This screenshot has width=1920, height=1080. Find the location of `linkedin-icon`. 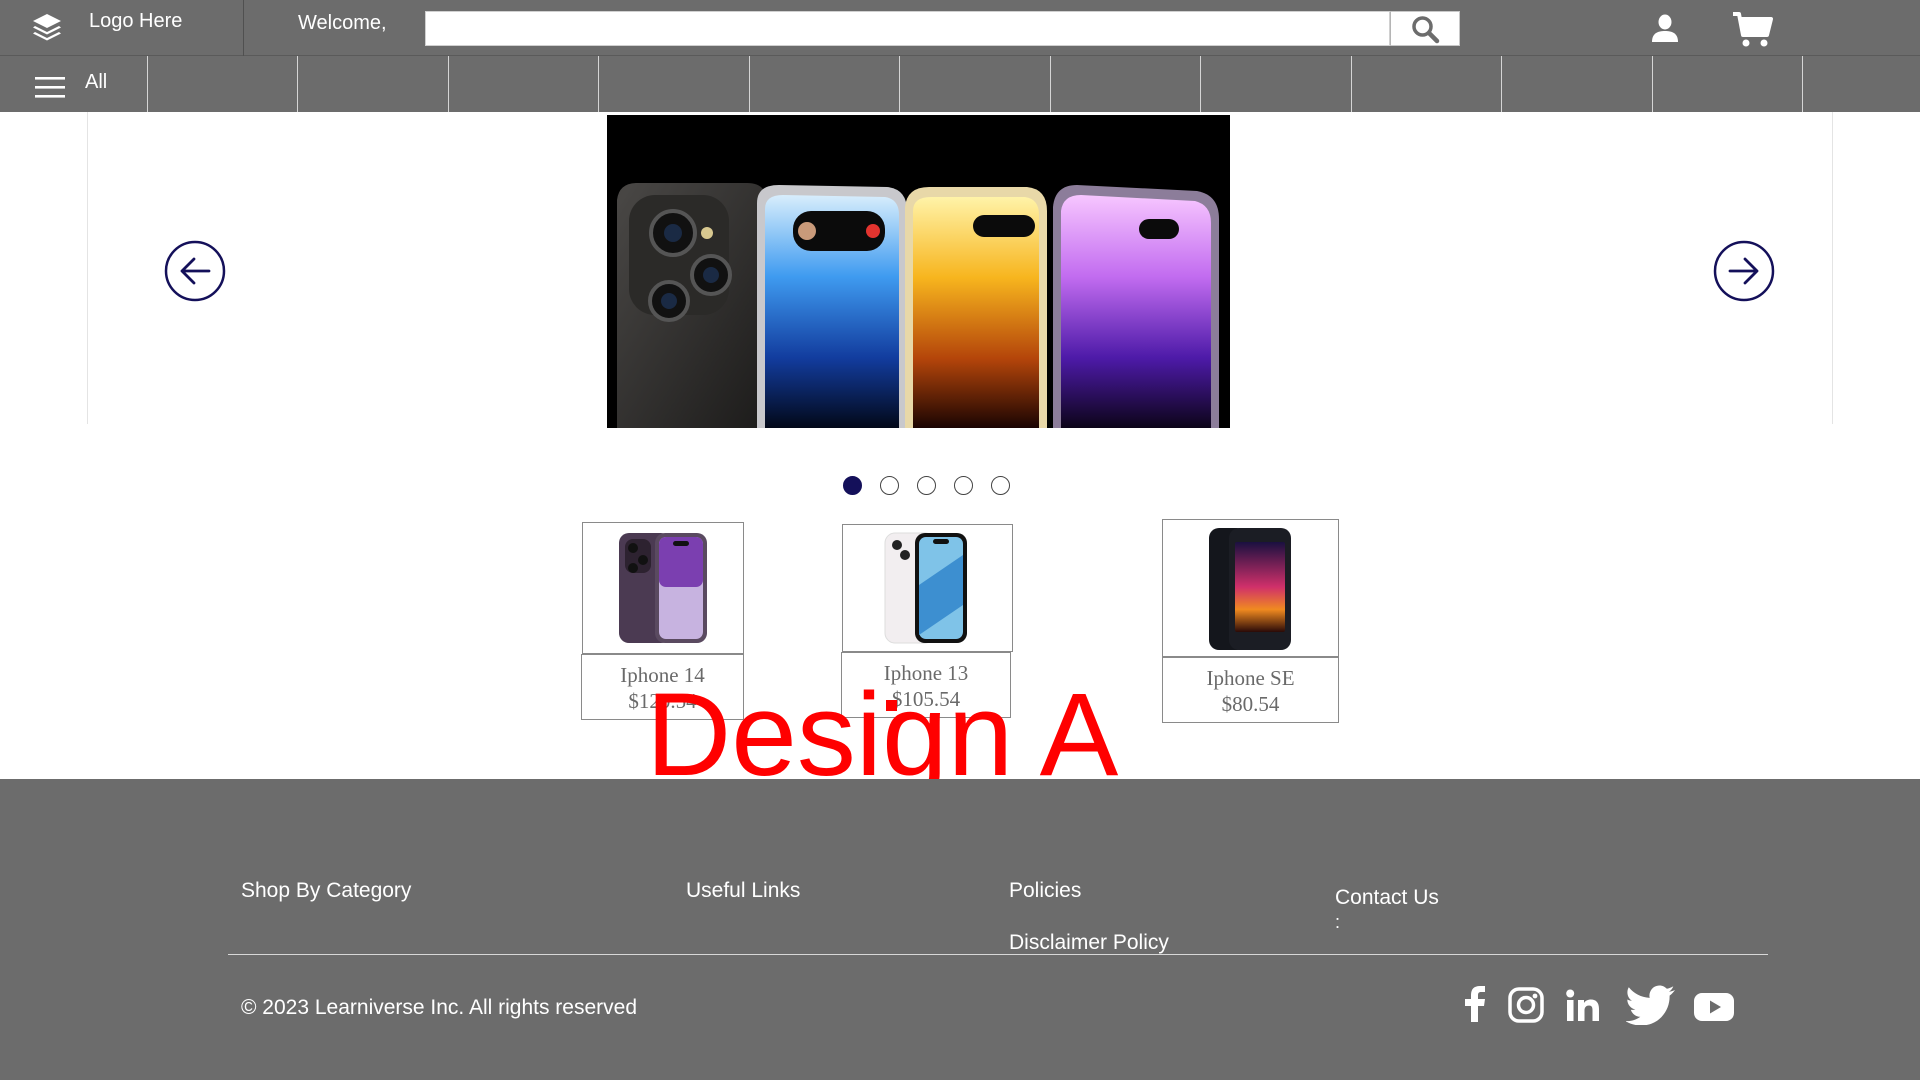

linkedin-icon is located at coordinates (1583, 1005).